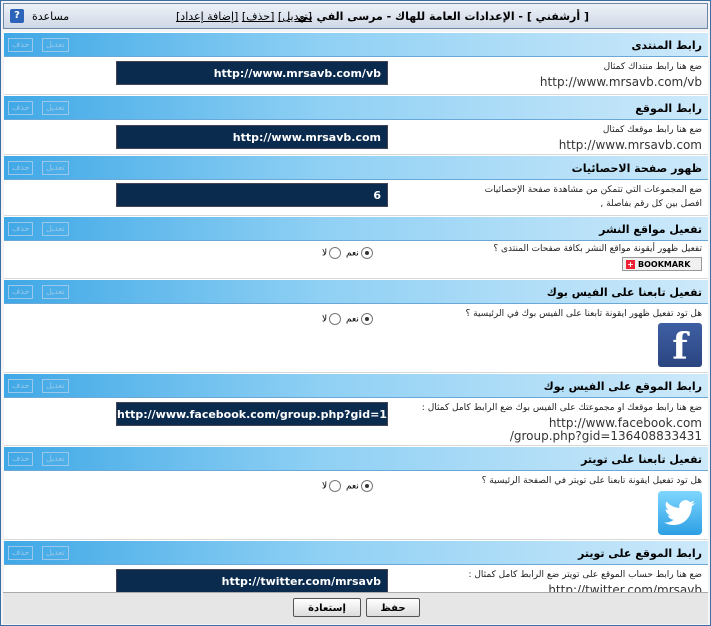  What do you see at coordinates (620, 82) in the screenshot?
I see `setting-example: http://www.mrsavb.com/vb` at bounding box center [620, 82].